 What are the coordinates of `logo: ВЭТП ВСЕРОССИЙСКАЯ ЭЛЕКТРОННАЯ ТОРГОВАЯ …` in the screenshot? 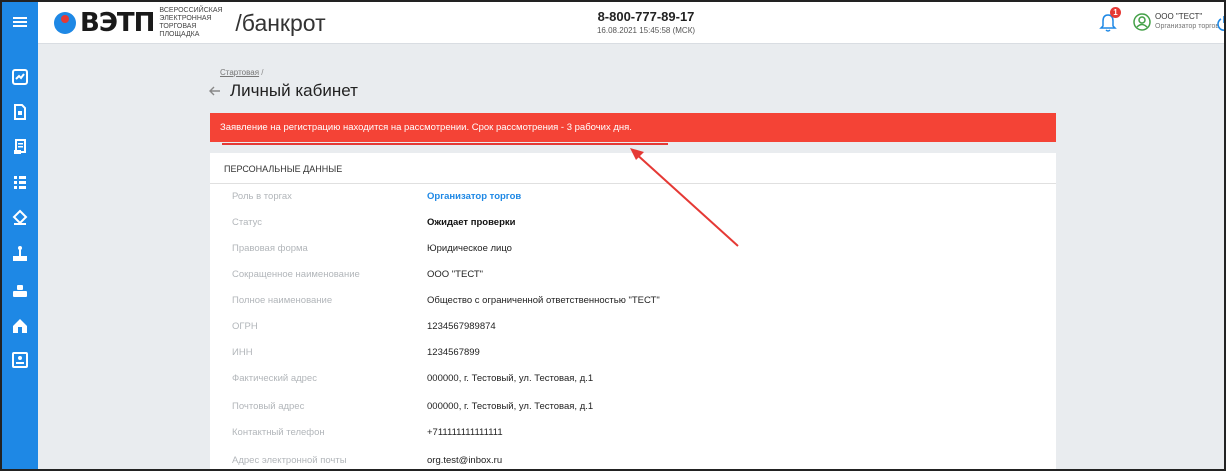 It's located at (190, 23).